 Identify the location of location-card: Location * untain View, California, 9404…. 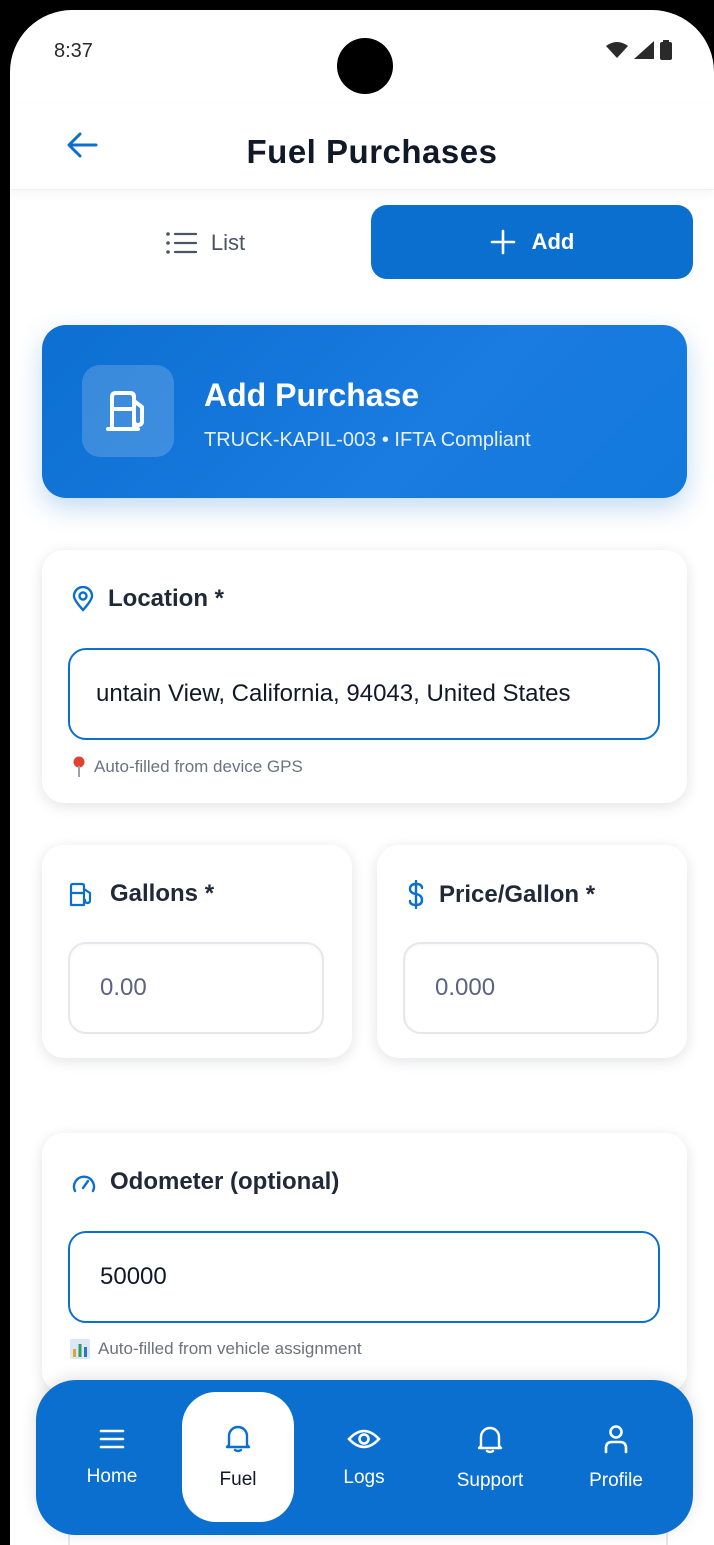
(364, 676).